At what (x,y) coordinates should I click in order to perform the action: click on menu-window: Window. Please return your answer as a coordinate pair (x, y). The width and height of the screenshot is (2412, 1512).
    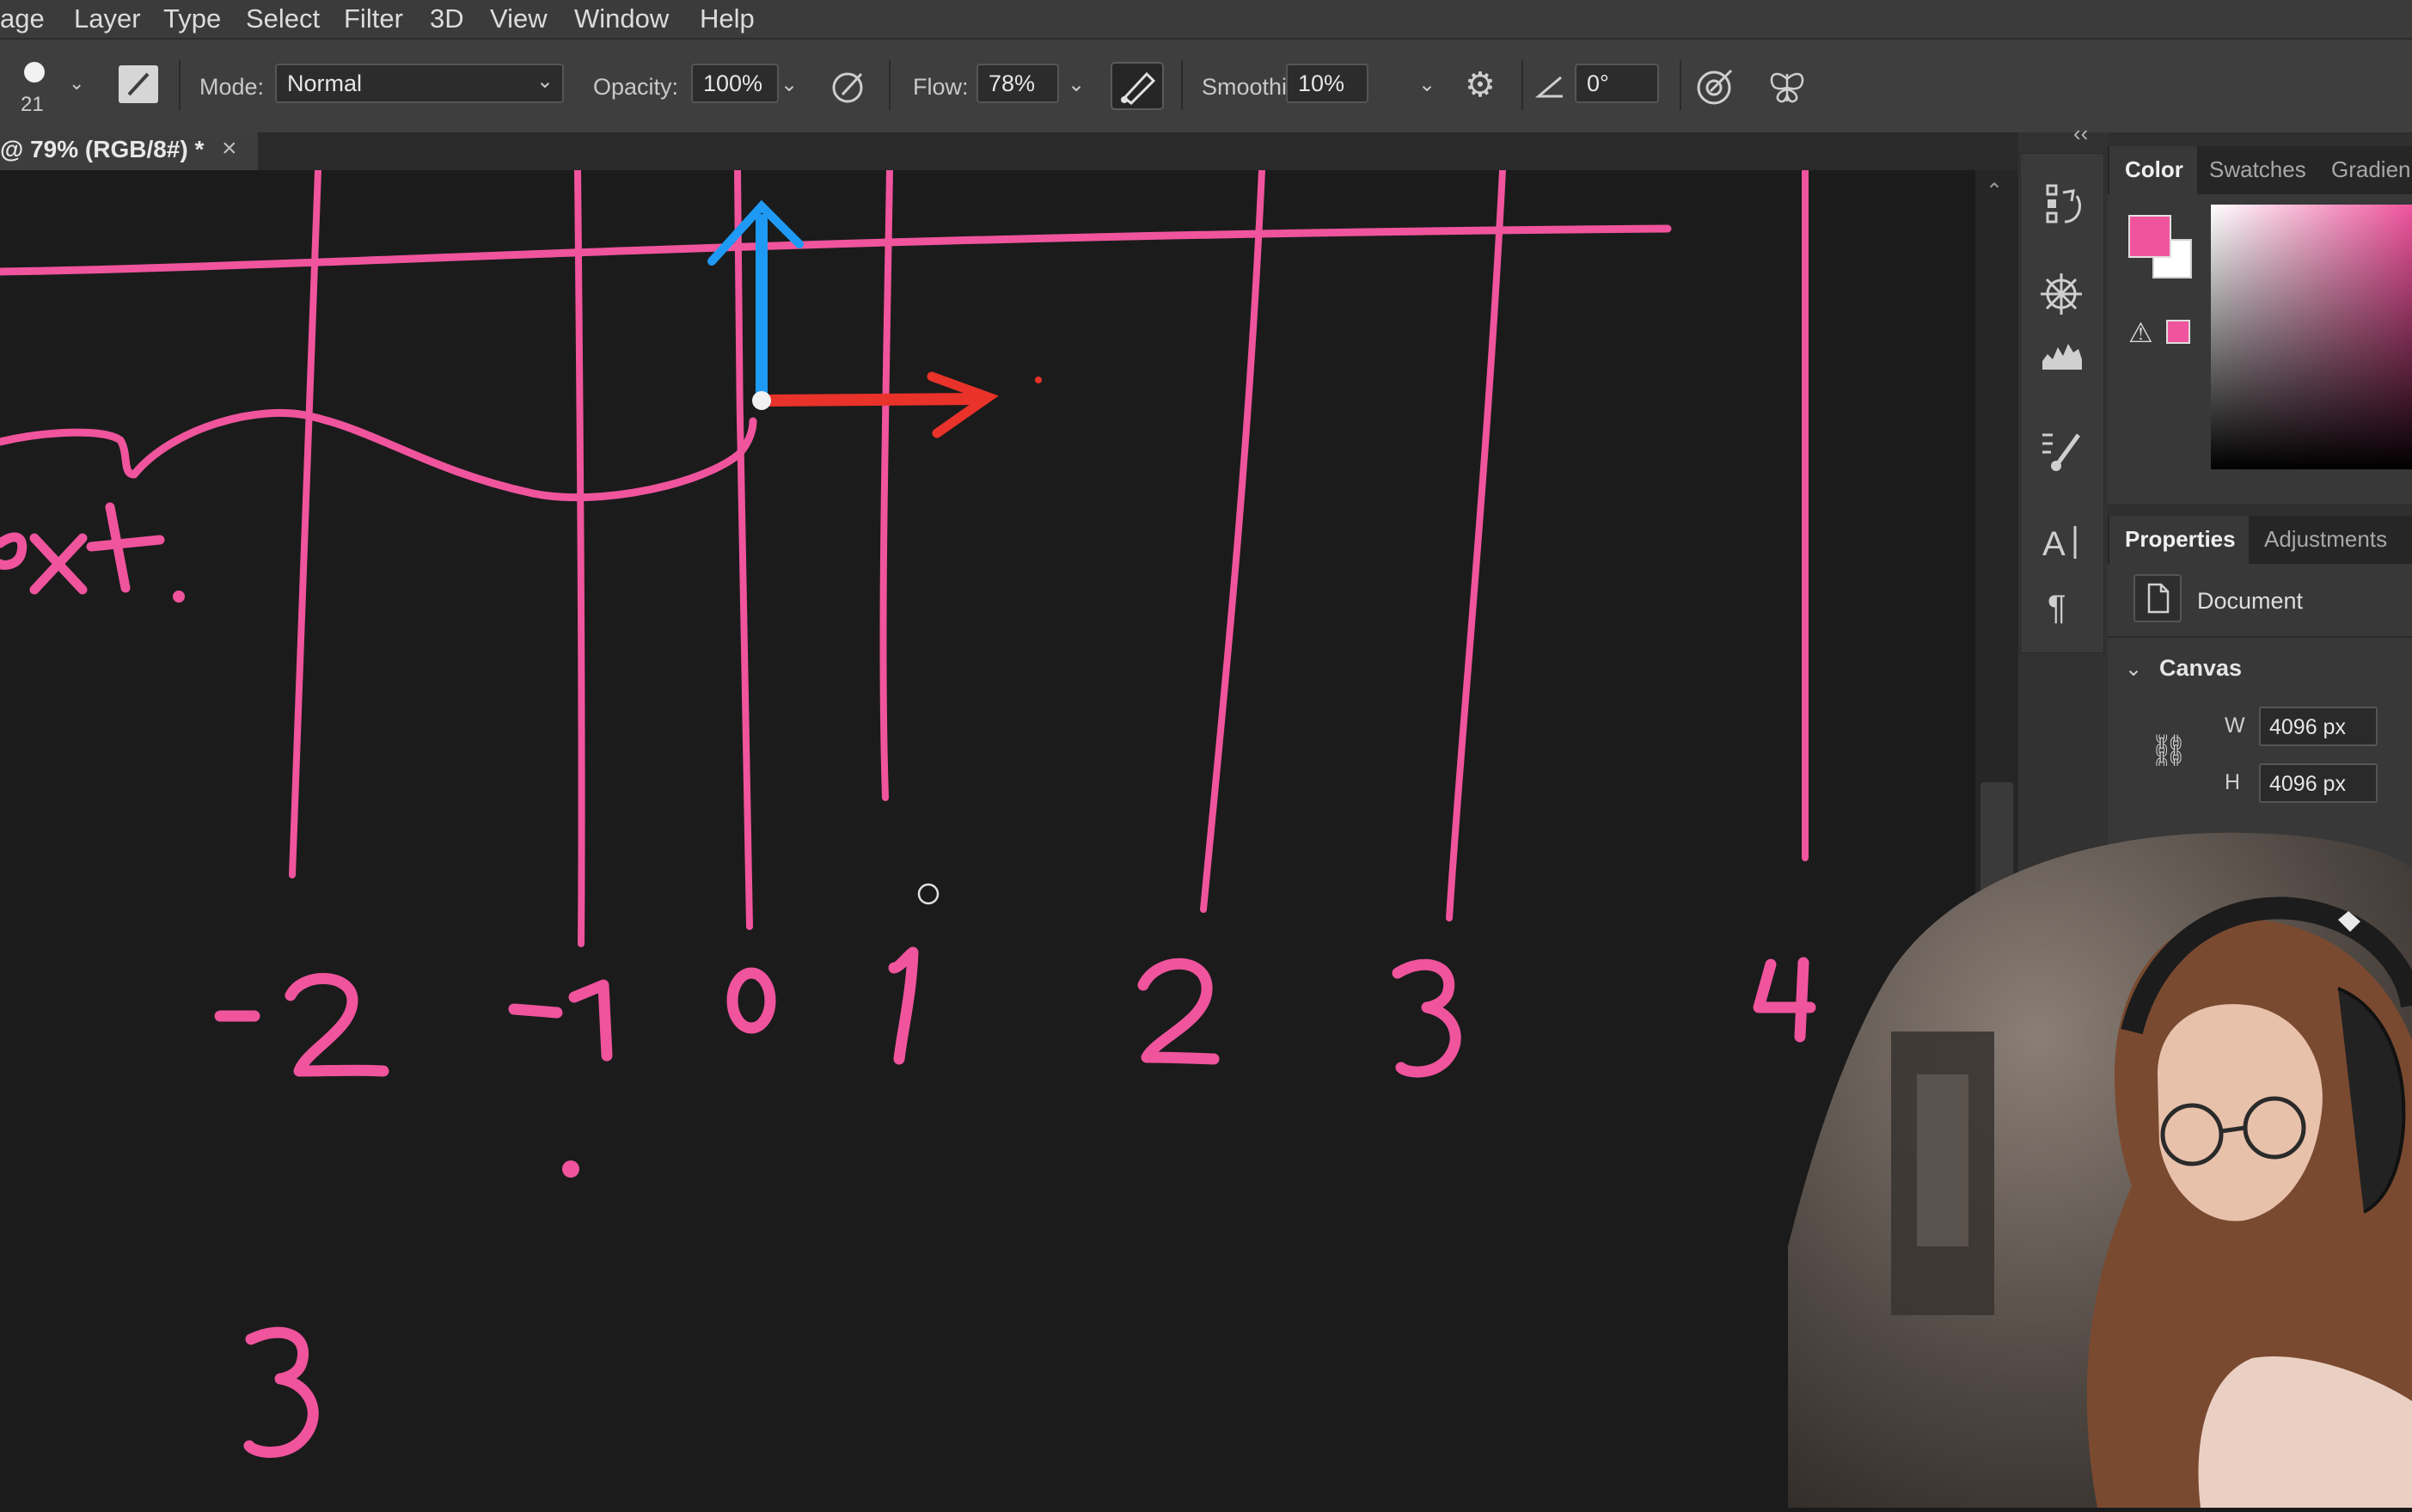
    Looking at the image, I should click on (622, 18).